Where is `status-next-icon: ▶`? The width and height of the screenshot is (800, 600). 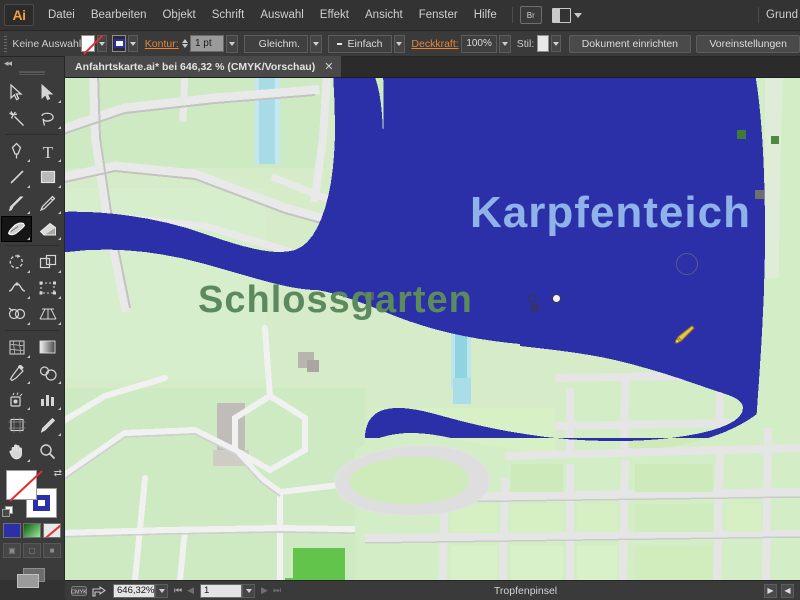
status-next-icon: ▶ is located at coordinates (770, 590).